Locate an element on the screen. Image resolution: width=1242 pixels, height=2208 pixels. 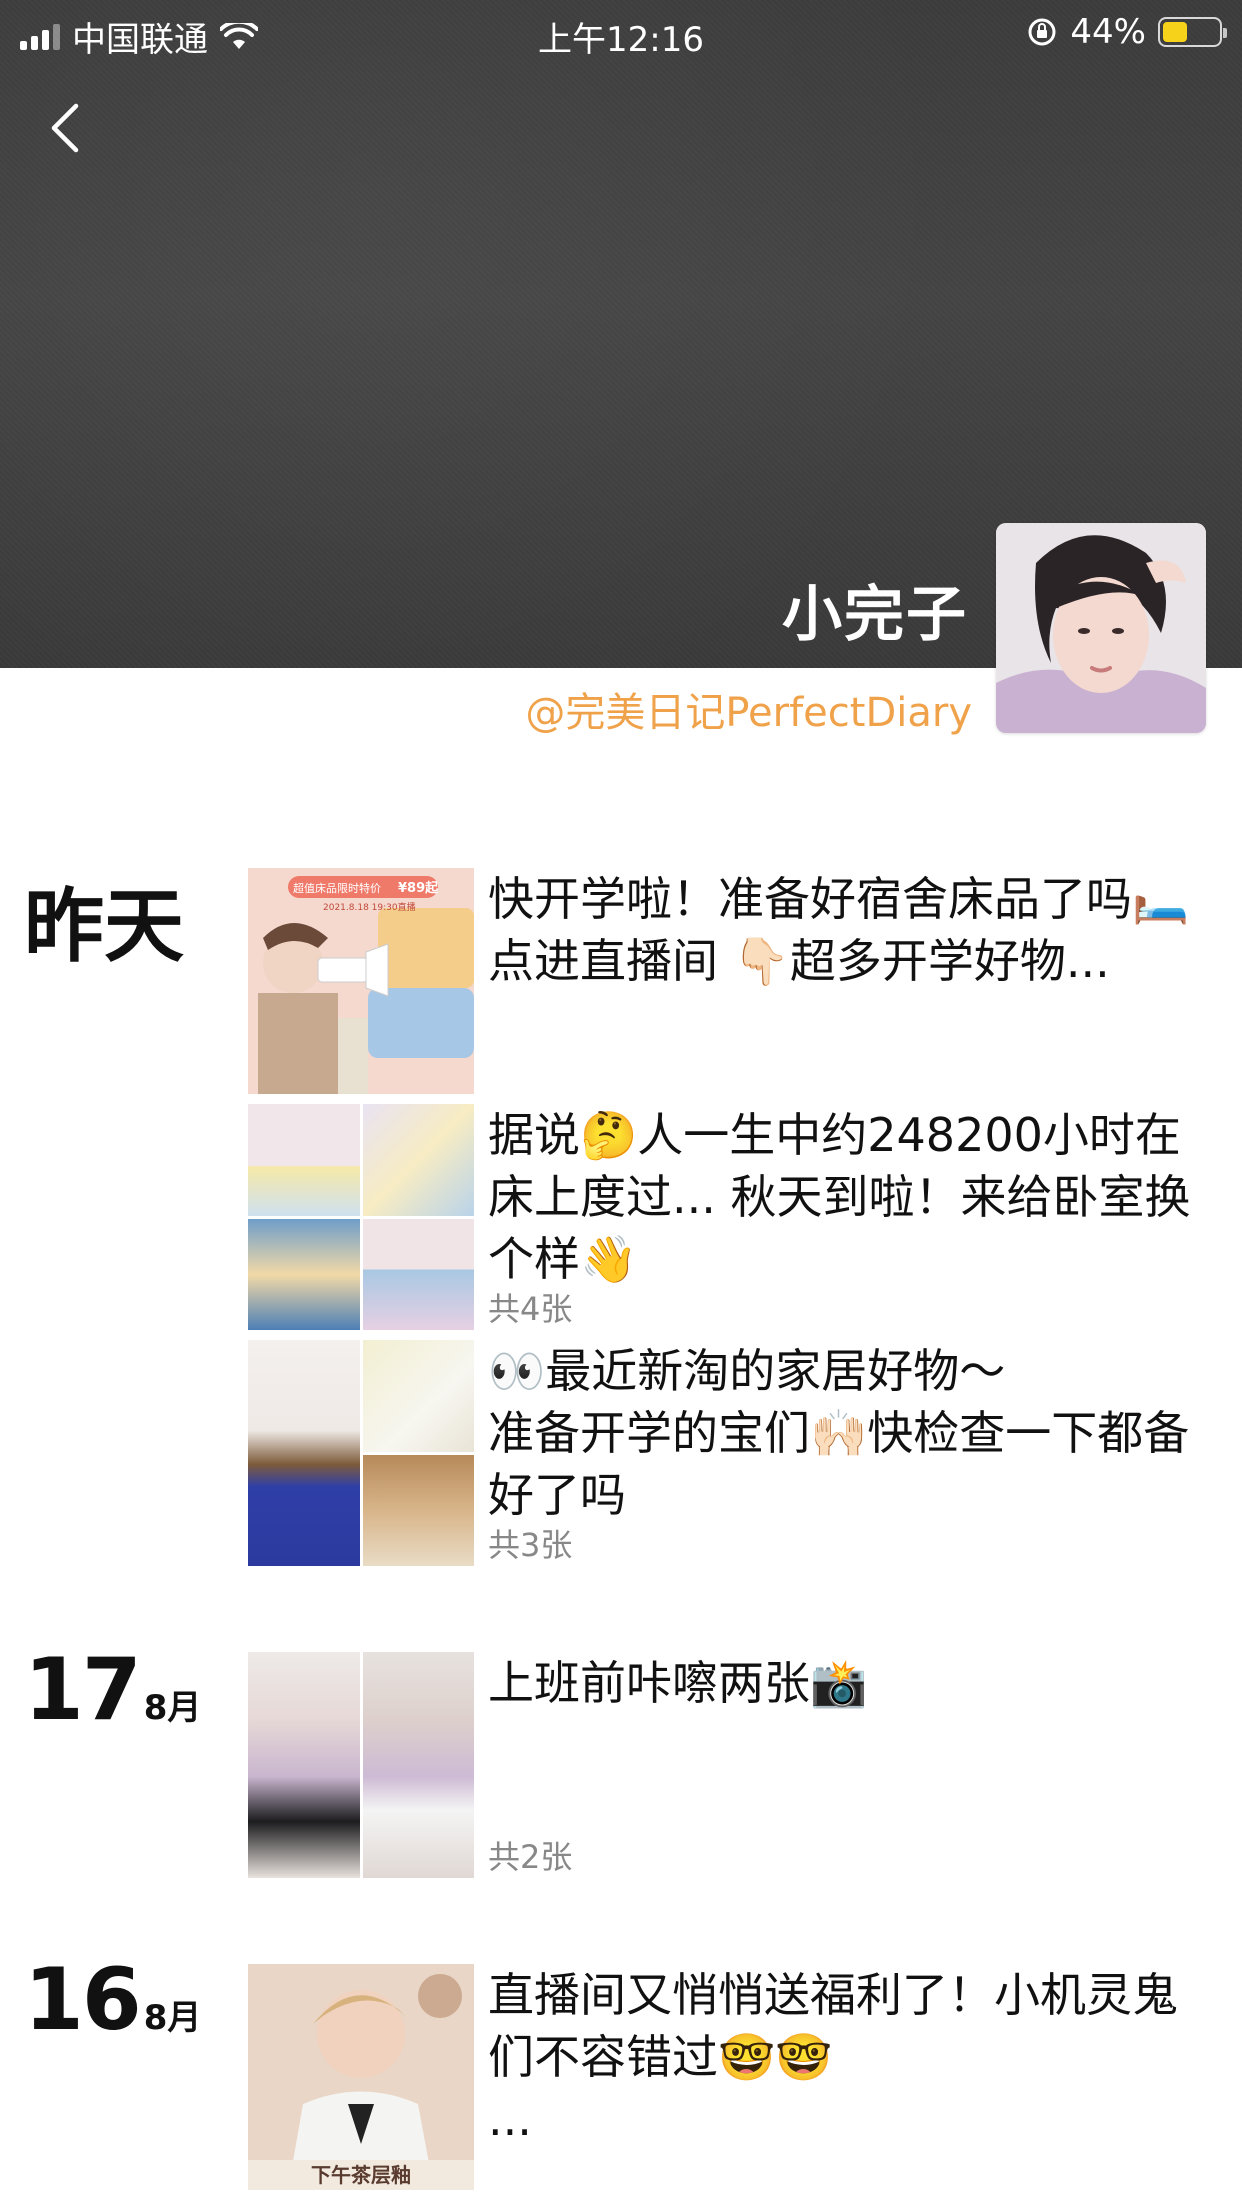
list-item: 上班前咔嚓两张📸 共2张 is located at coordinates (733, 1765).